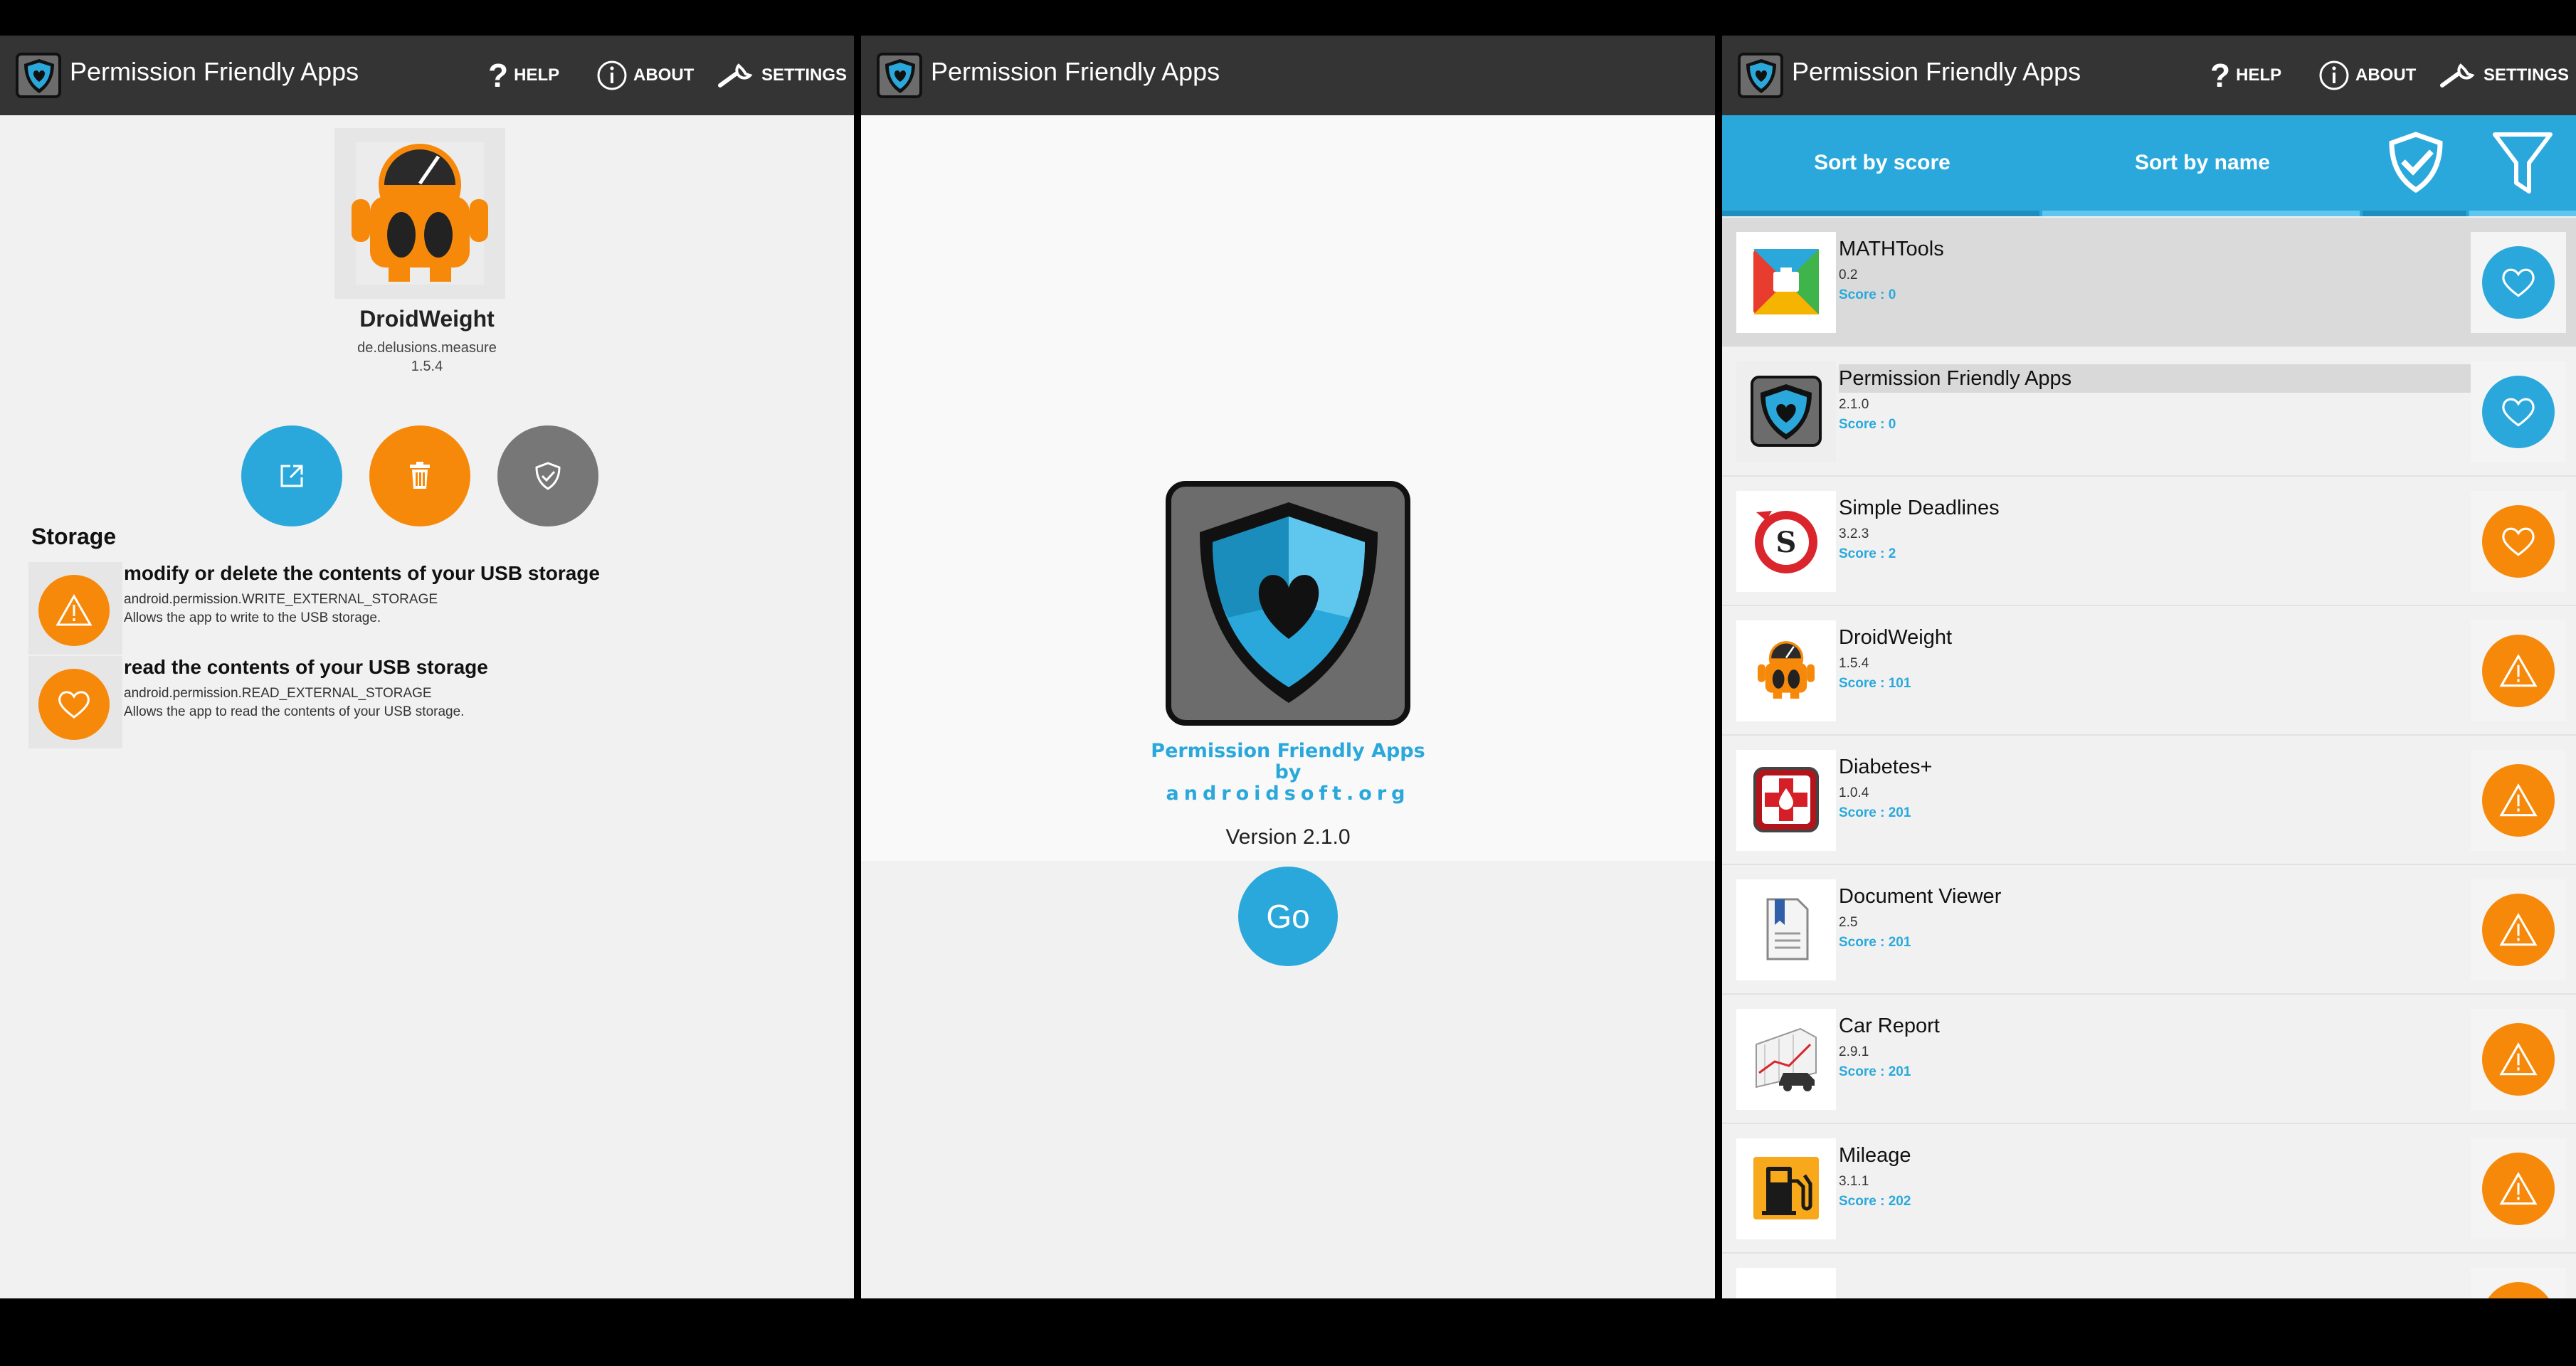  Describe the element at coordinates (2149, 1276) in the screenshot. I see `app-list-item` at that location.